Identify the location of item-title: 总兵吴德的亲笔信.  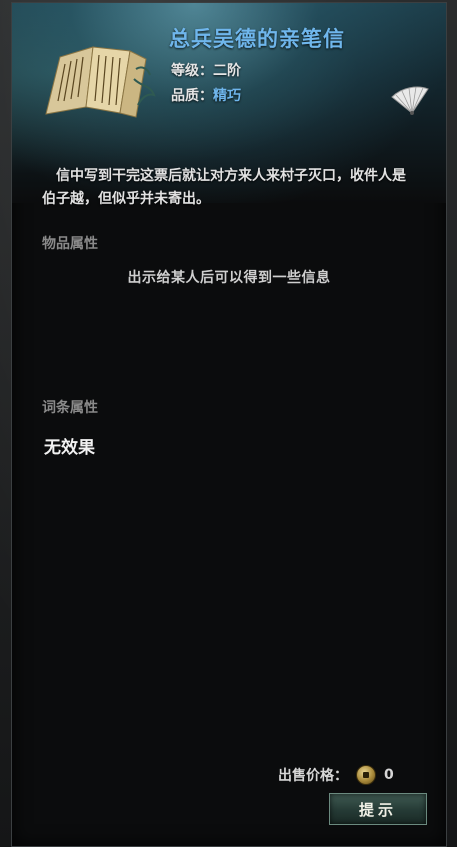
(257, 38).